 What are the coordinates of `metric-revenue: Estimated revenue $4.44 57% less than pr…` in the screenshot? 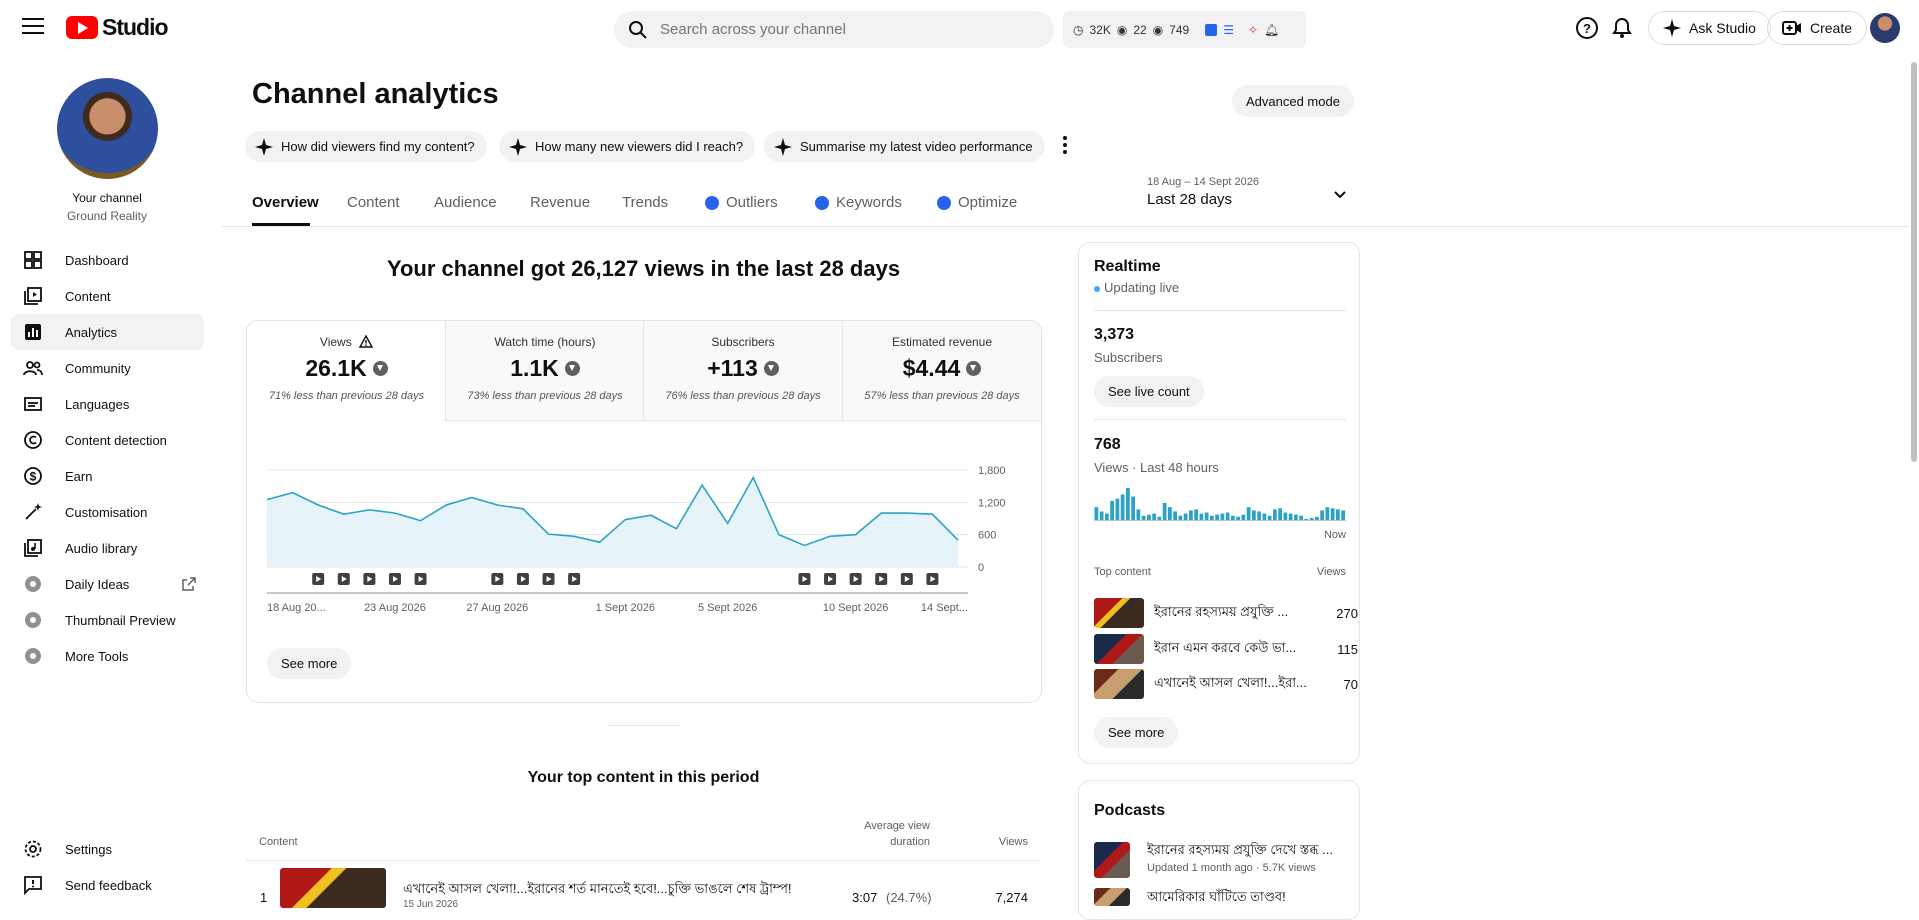 It's located at (941, 370).